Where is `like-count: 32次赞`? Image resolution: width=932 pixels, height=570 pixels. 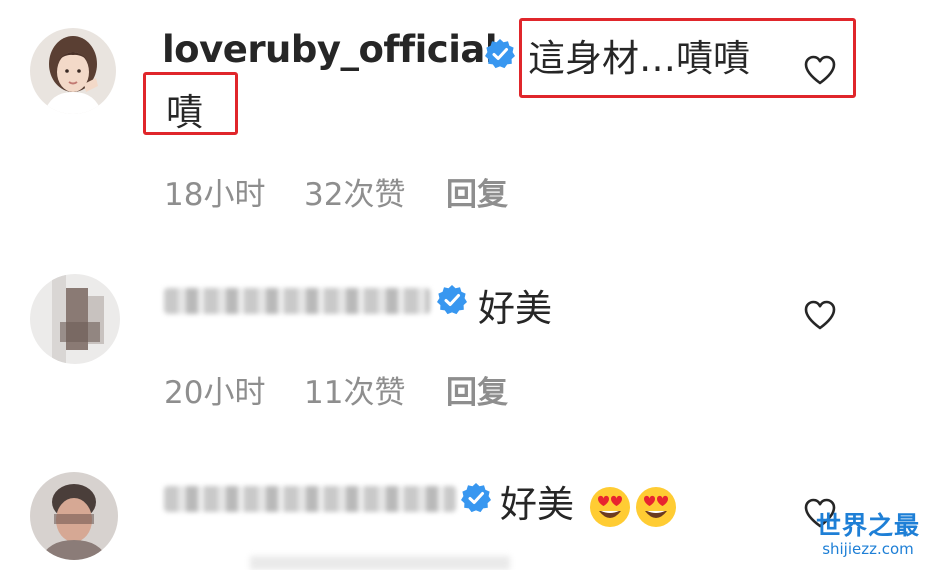
like-count: 32次赞 is located at coordinates (354, 191).